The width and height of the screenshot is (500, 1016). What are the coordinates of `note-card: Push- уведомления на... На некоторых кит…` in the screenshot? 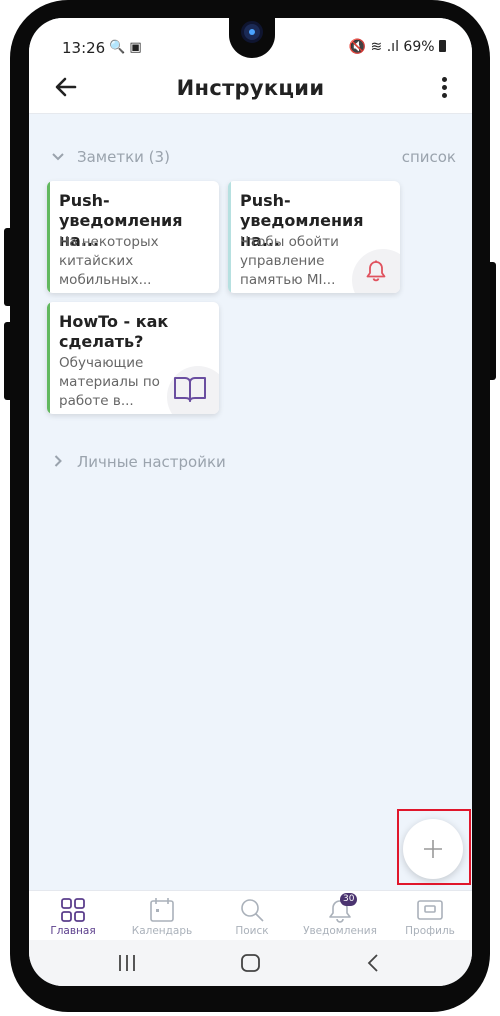 It's located at (133, 237).